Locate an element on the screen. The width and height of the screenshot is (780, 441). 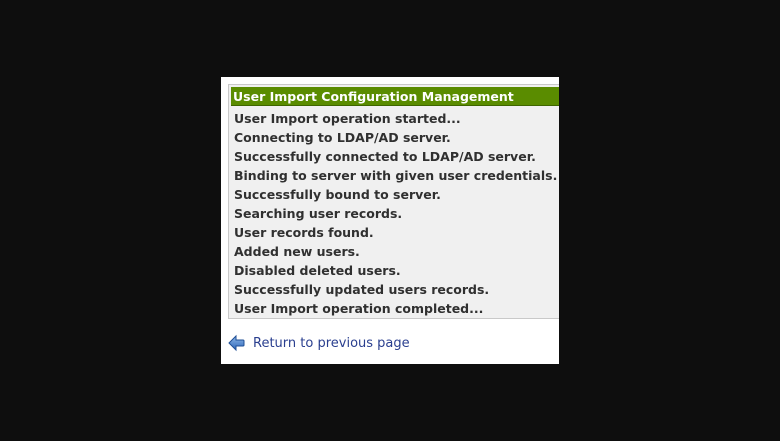
log-line: Disabled deleted users. is located at coordinates (317, 270).